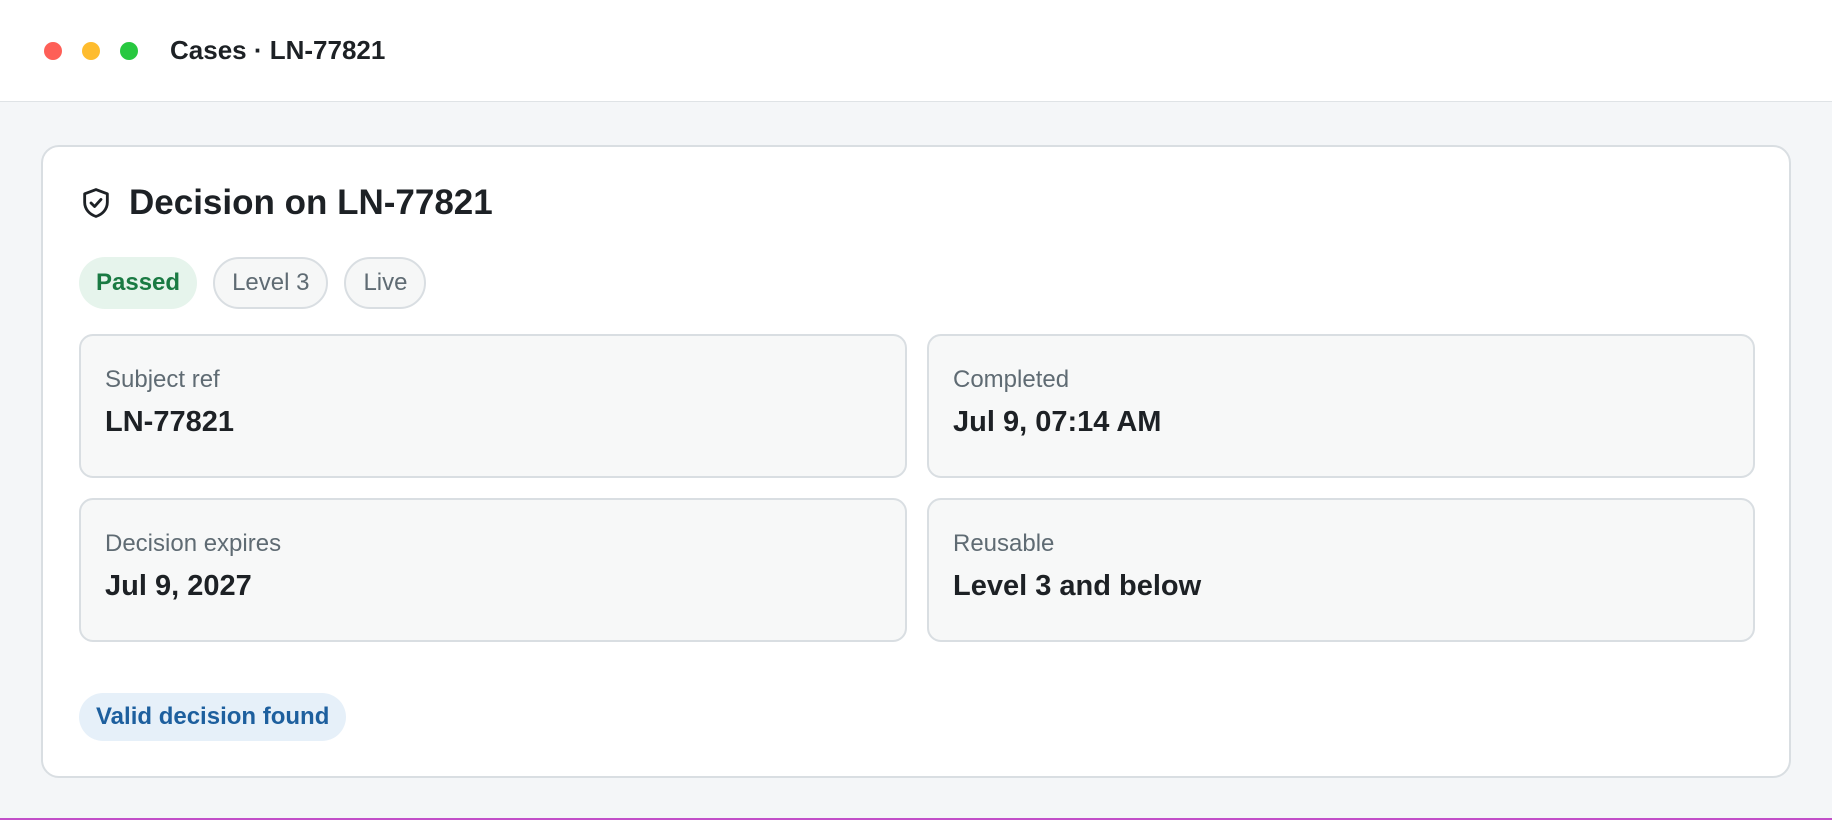  I want to click on page-title: Decision on LN-77821, so click(311, 202).